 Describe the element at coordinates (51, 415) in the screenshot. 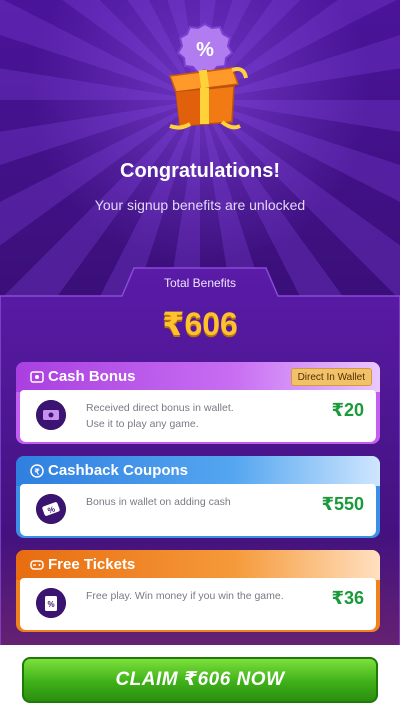

I see `cash-icon` at that location.